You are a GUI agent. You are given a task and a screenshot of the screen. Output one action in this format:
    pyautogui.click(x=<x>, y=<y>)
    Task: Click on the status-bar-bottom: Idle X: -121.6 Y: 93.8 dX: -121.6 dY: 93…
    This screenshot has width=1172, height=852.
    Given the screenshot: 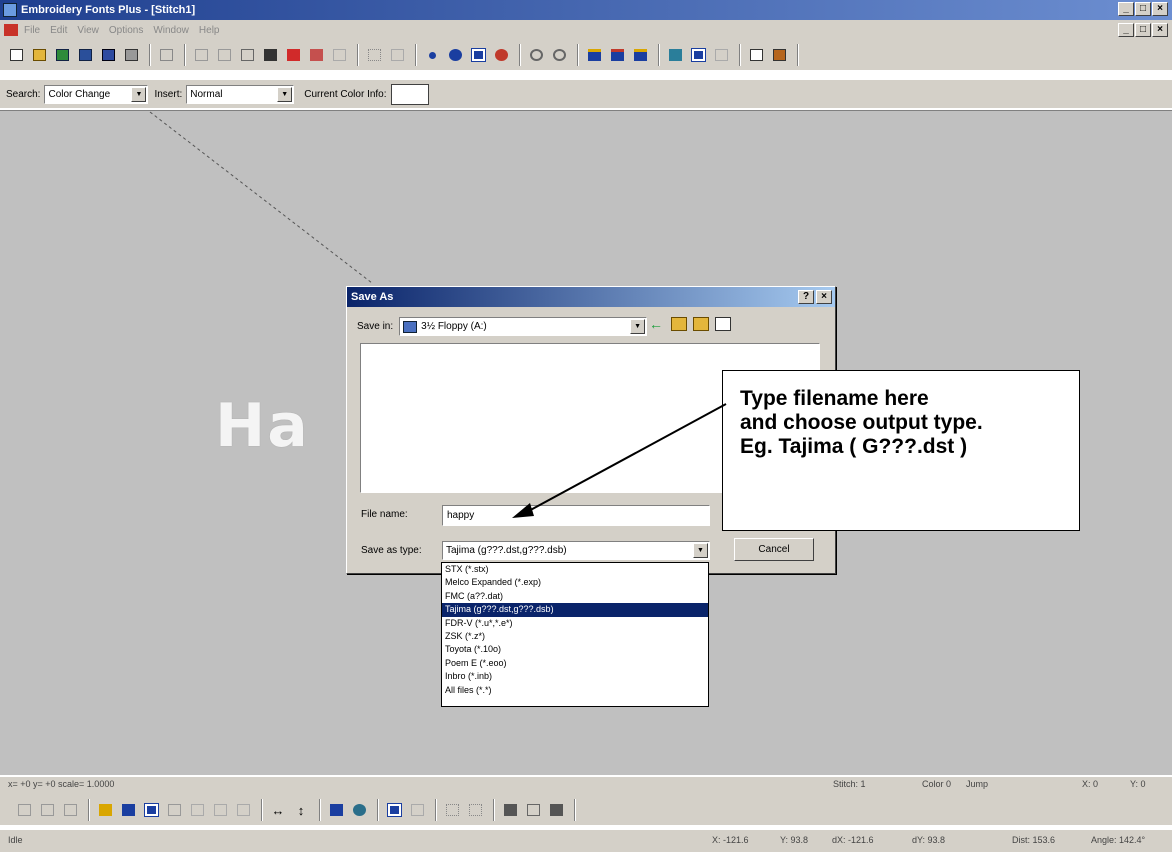 What is the action you would take?
    pyautogui.click(x=586, y=841)
    